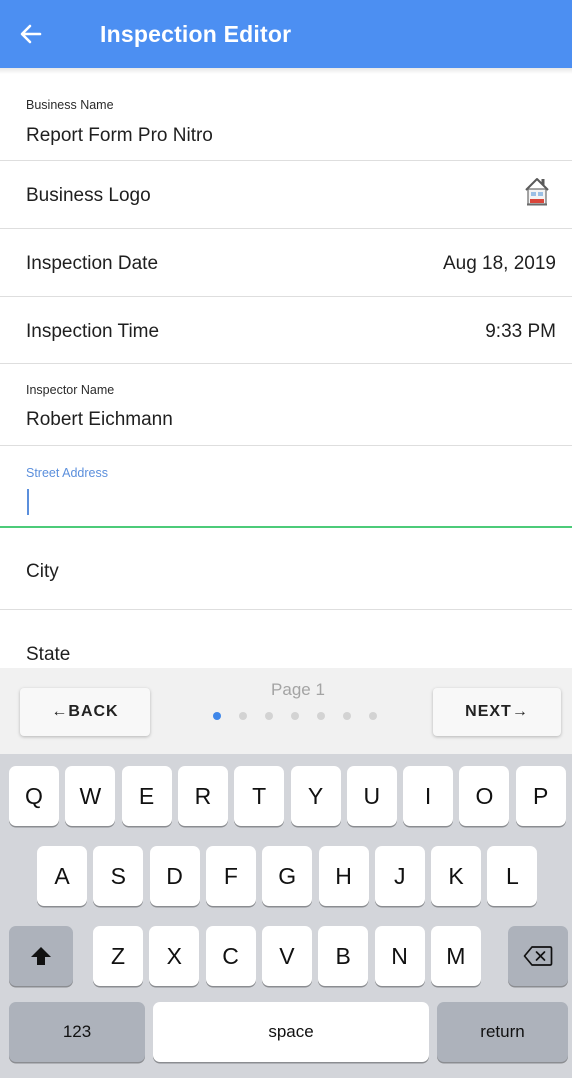 The image size is (572, 1078). I want to click on key-n: N, so click(399, 956).